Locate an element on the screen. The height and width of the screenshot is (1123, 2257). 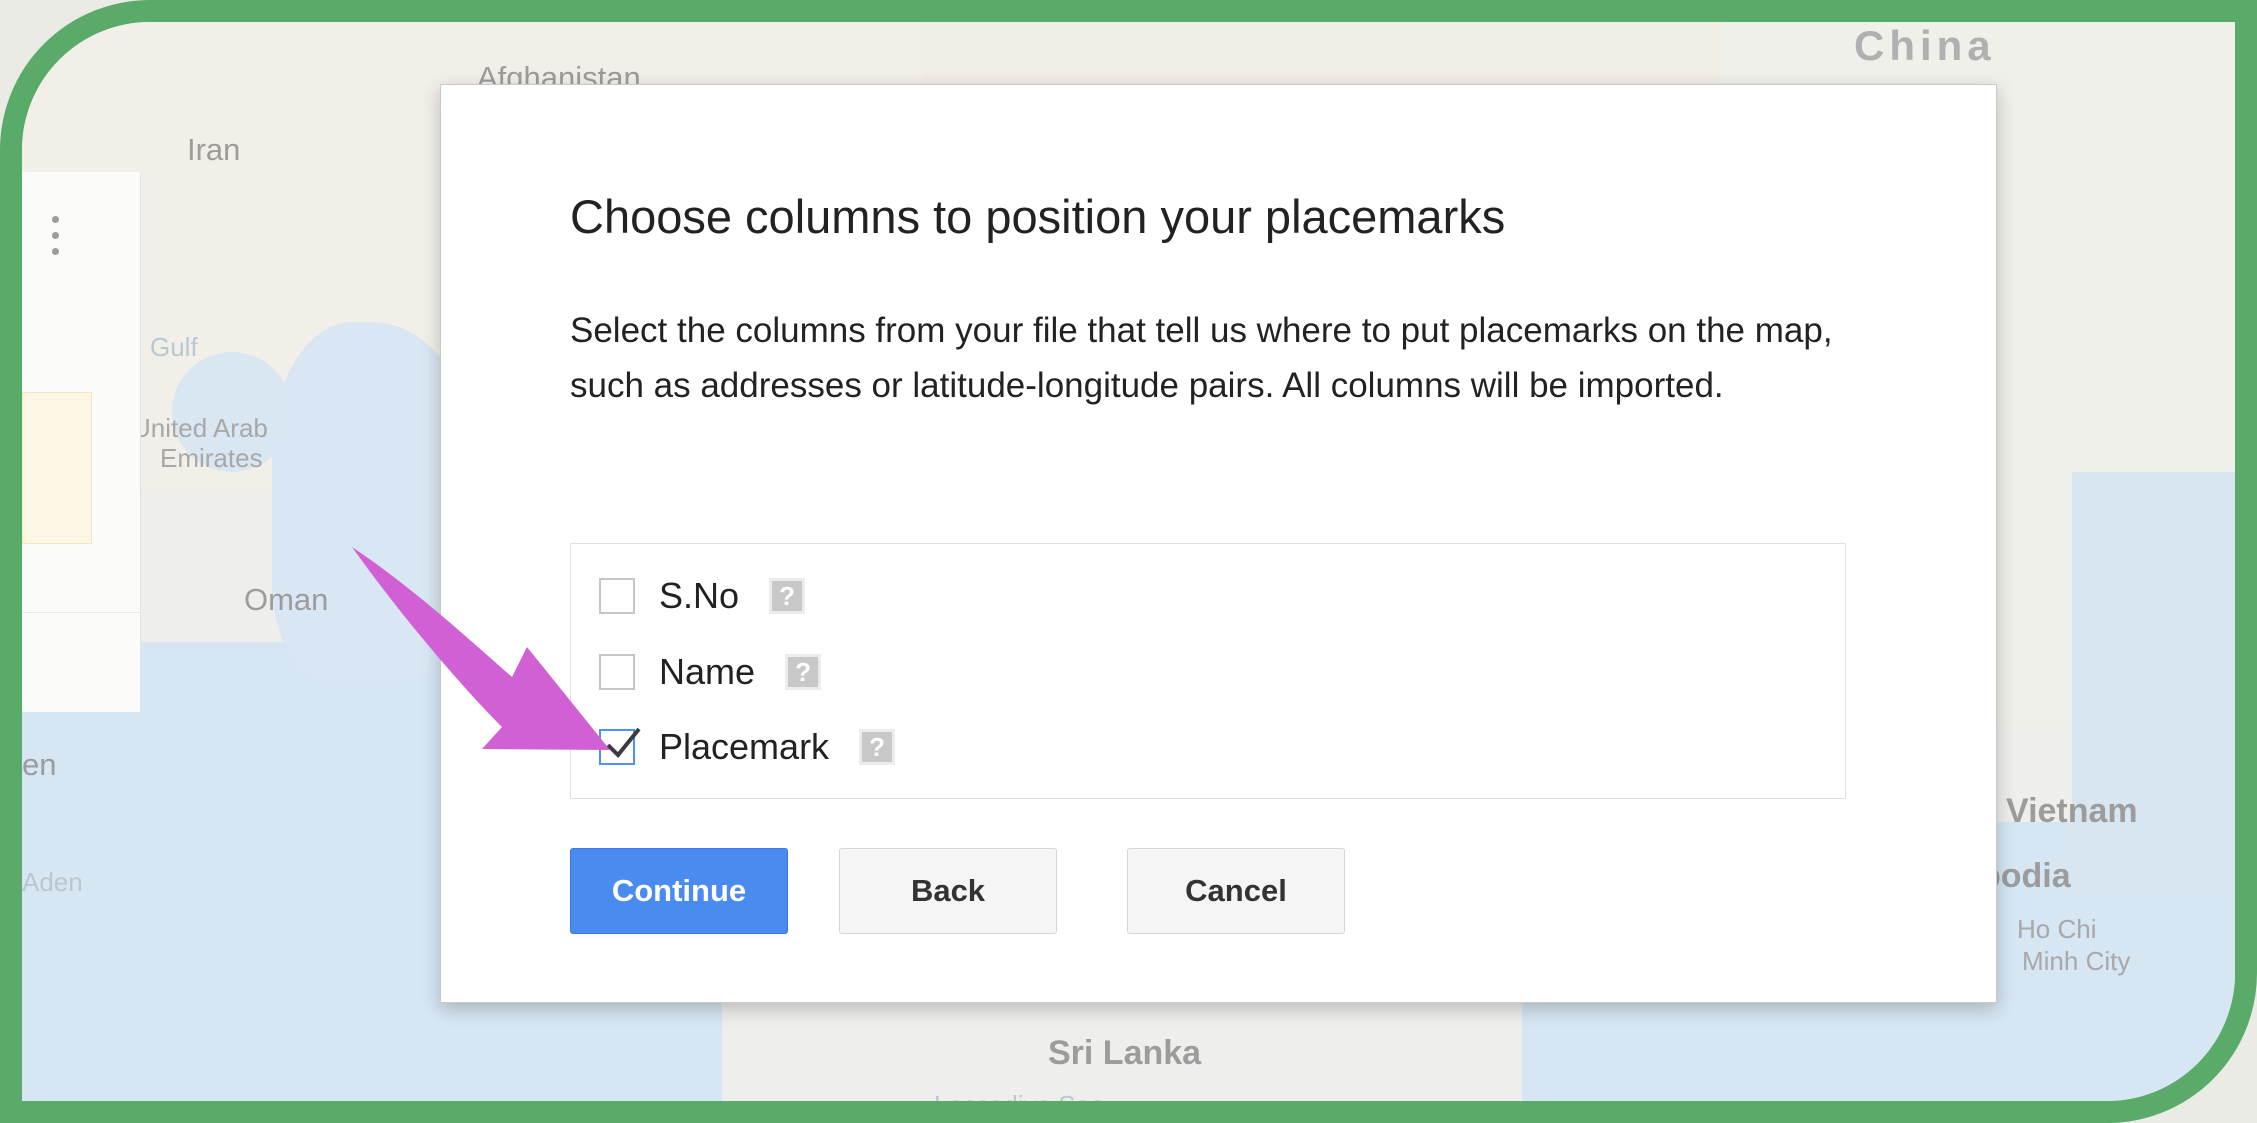
annotation-arrow-icon is located at coordinates (481, 648).